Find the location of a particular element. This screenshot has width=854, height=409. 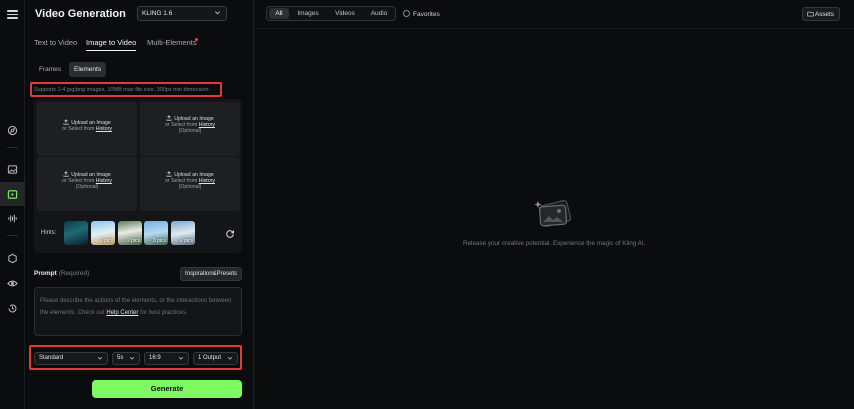

subtab-elements: Elements is located at coordinates (88, 69).